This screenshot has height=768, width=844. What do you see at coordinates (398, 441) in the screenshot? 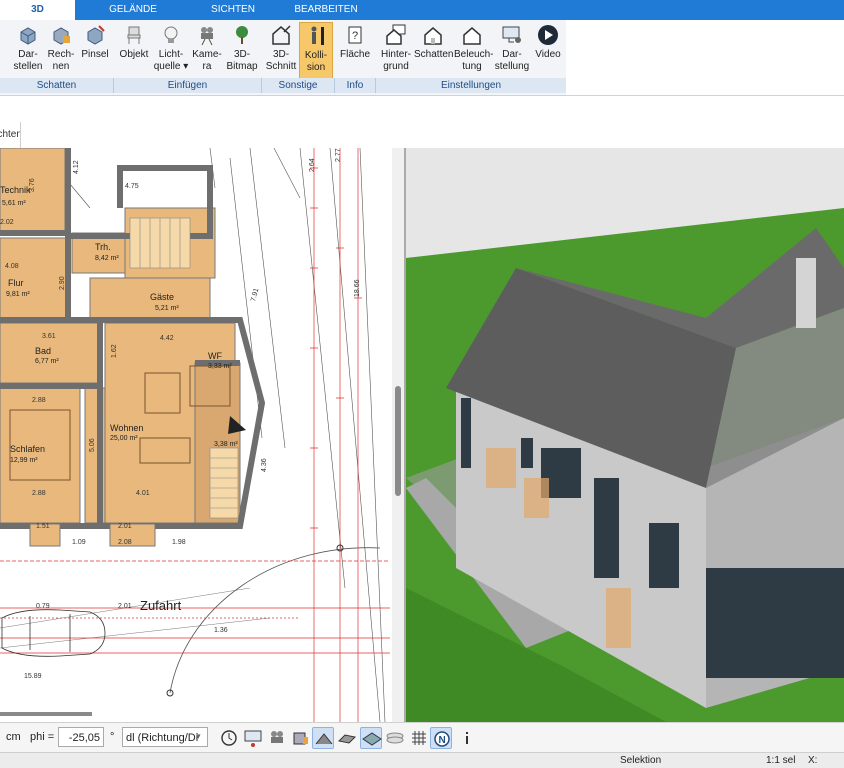
I see `plan-scroll-thumb` at bounding box center [398, 441].